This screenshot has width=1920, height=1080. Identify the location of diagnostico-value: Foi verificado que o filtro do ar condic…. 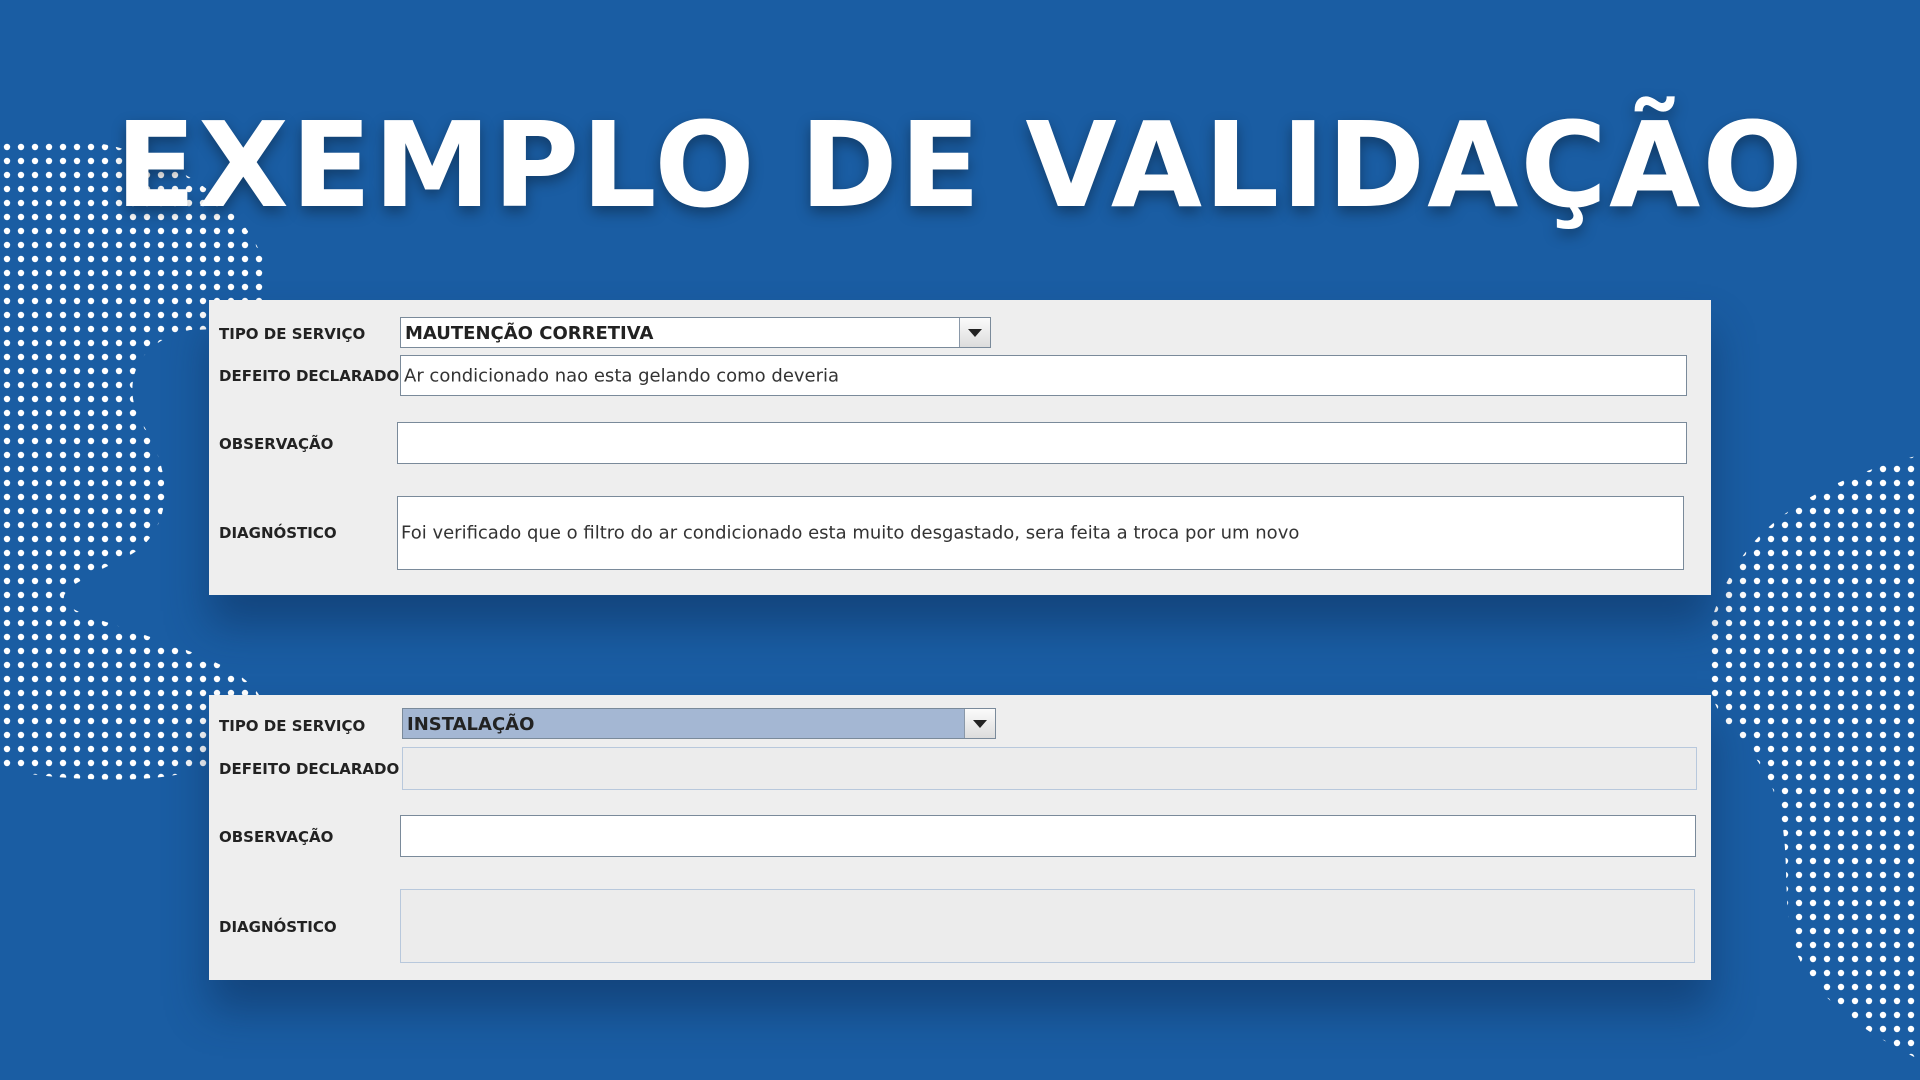
(850, 533).